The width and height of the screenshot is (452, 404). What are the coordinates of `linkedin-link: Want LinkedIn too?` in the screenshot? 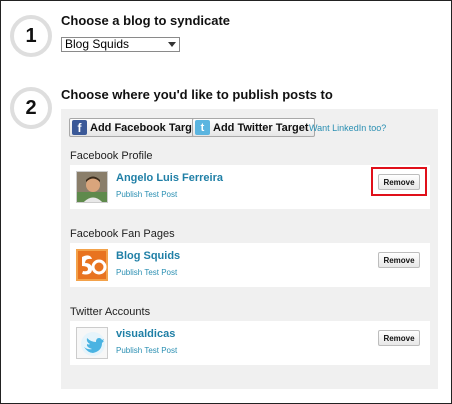 It's located at (347, 128).